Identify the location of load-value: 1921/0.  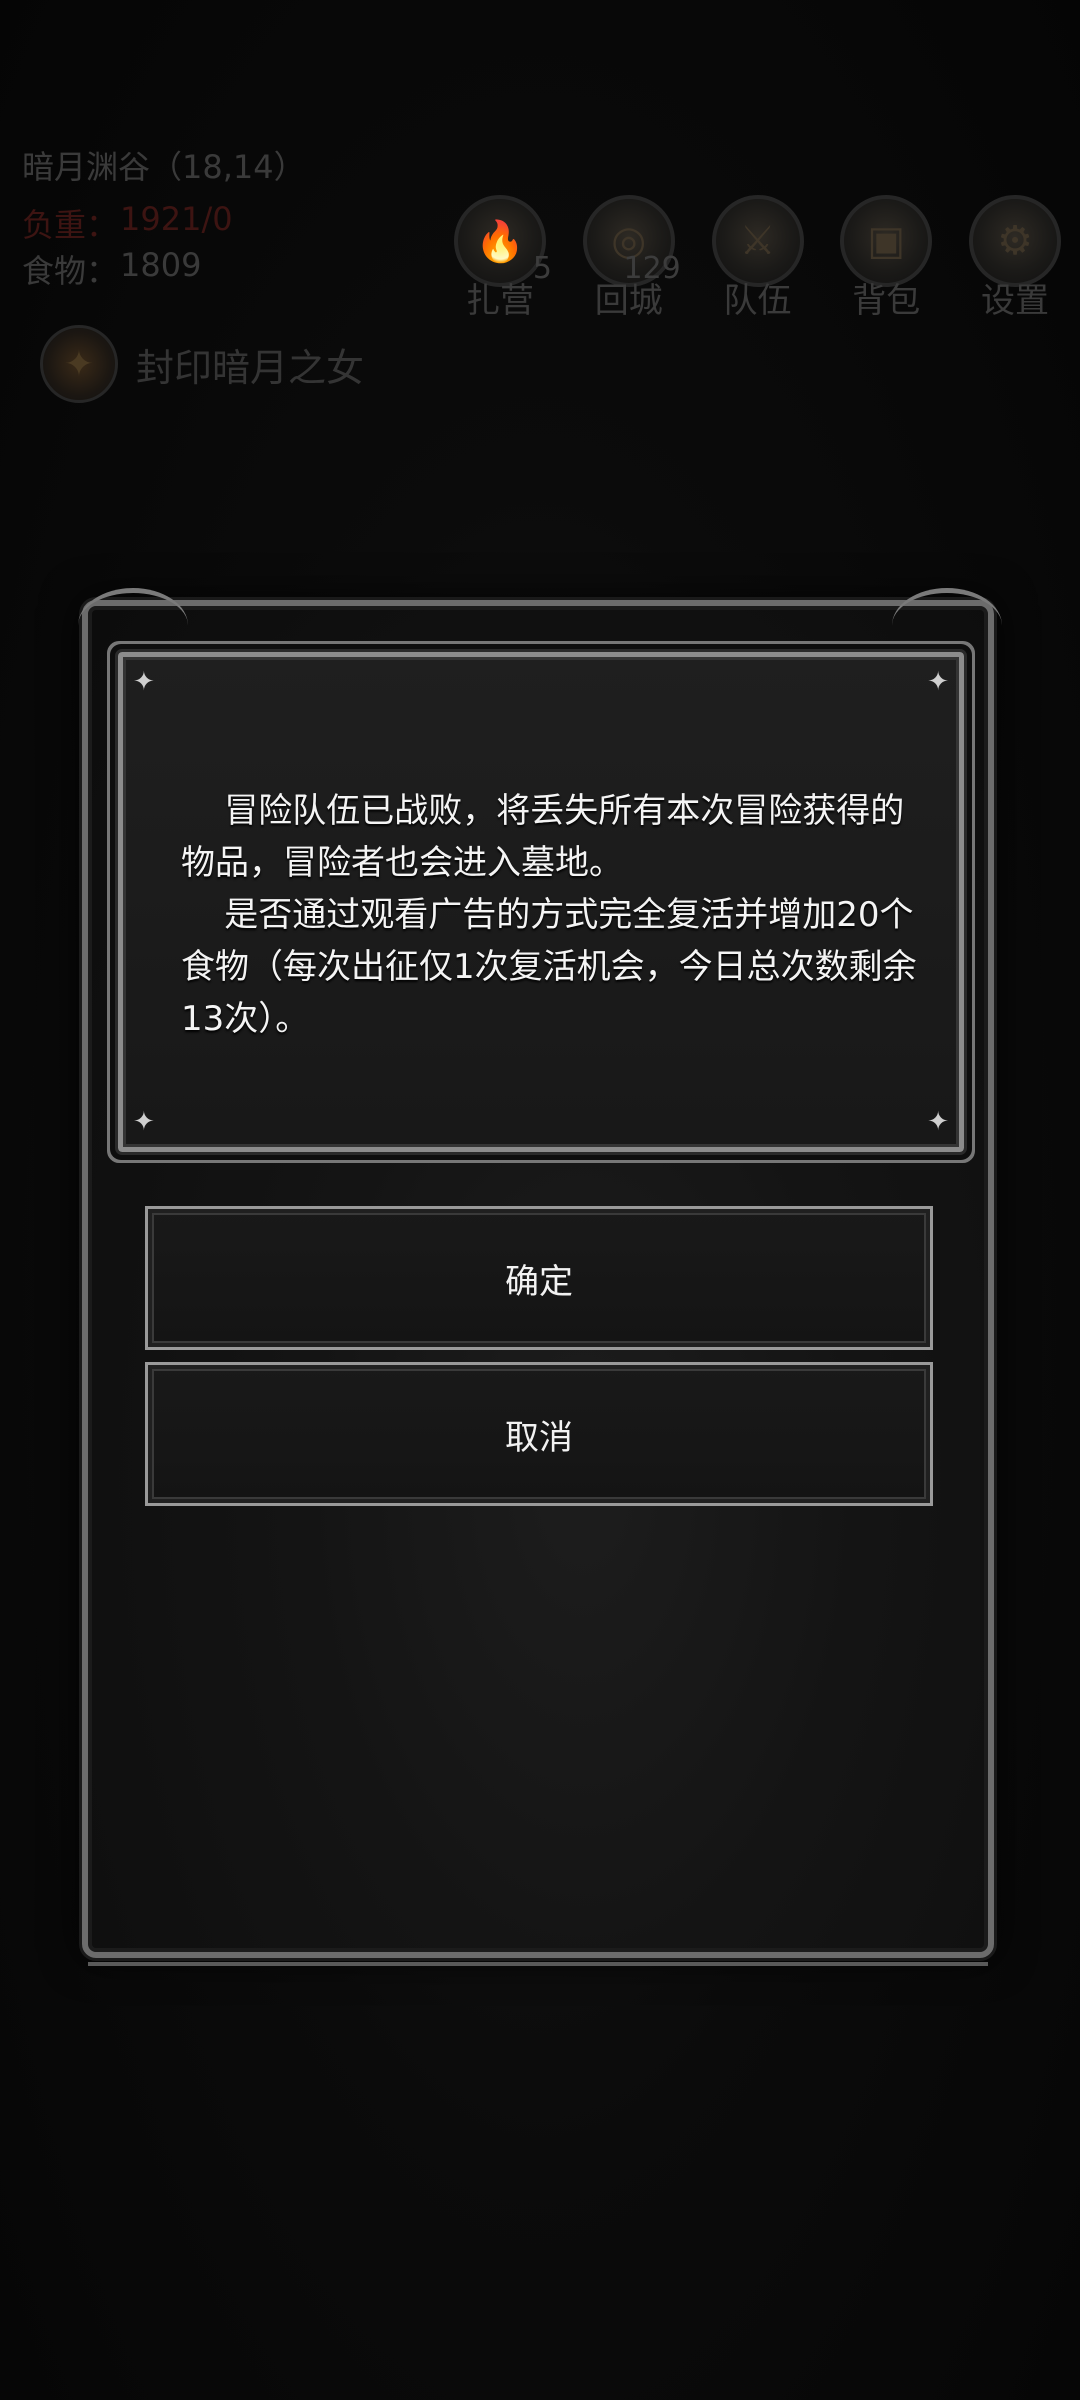
(176, 219).